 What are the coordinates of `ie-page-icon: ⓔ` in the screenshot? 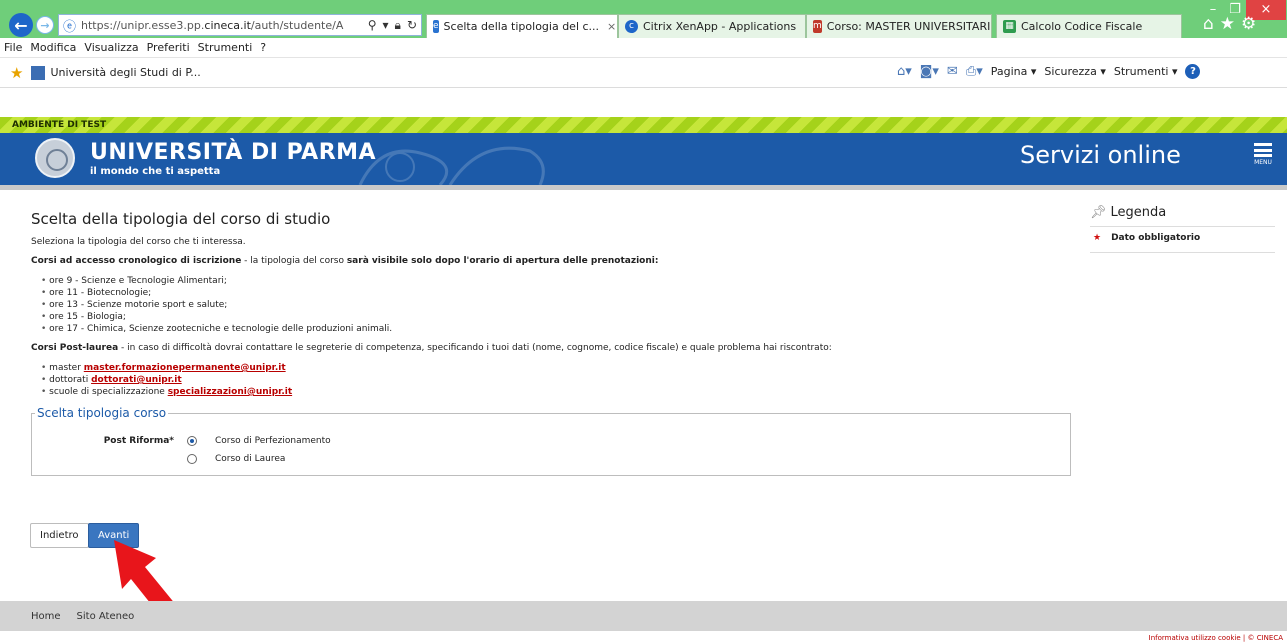 It's located at (70, 27).